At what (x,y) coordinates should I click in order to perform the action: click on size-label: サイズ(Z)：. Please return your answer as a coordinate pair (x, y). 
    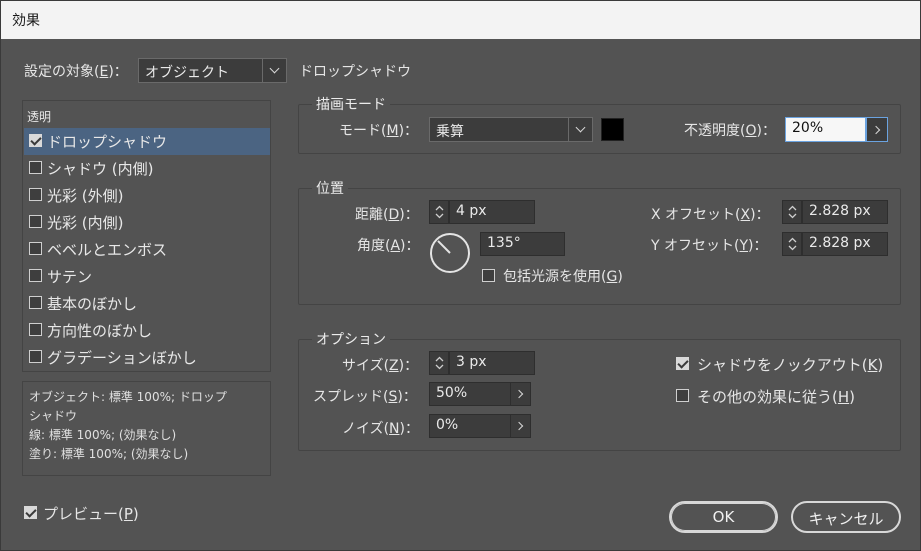
    Looking at the image, I should click on (380, 366).